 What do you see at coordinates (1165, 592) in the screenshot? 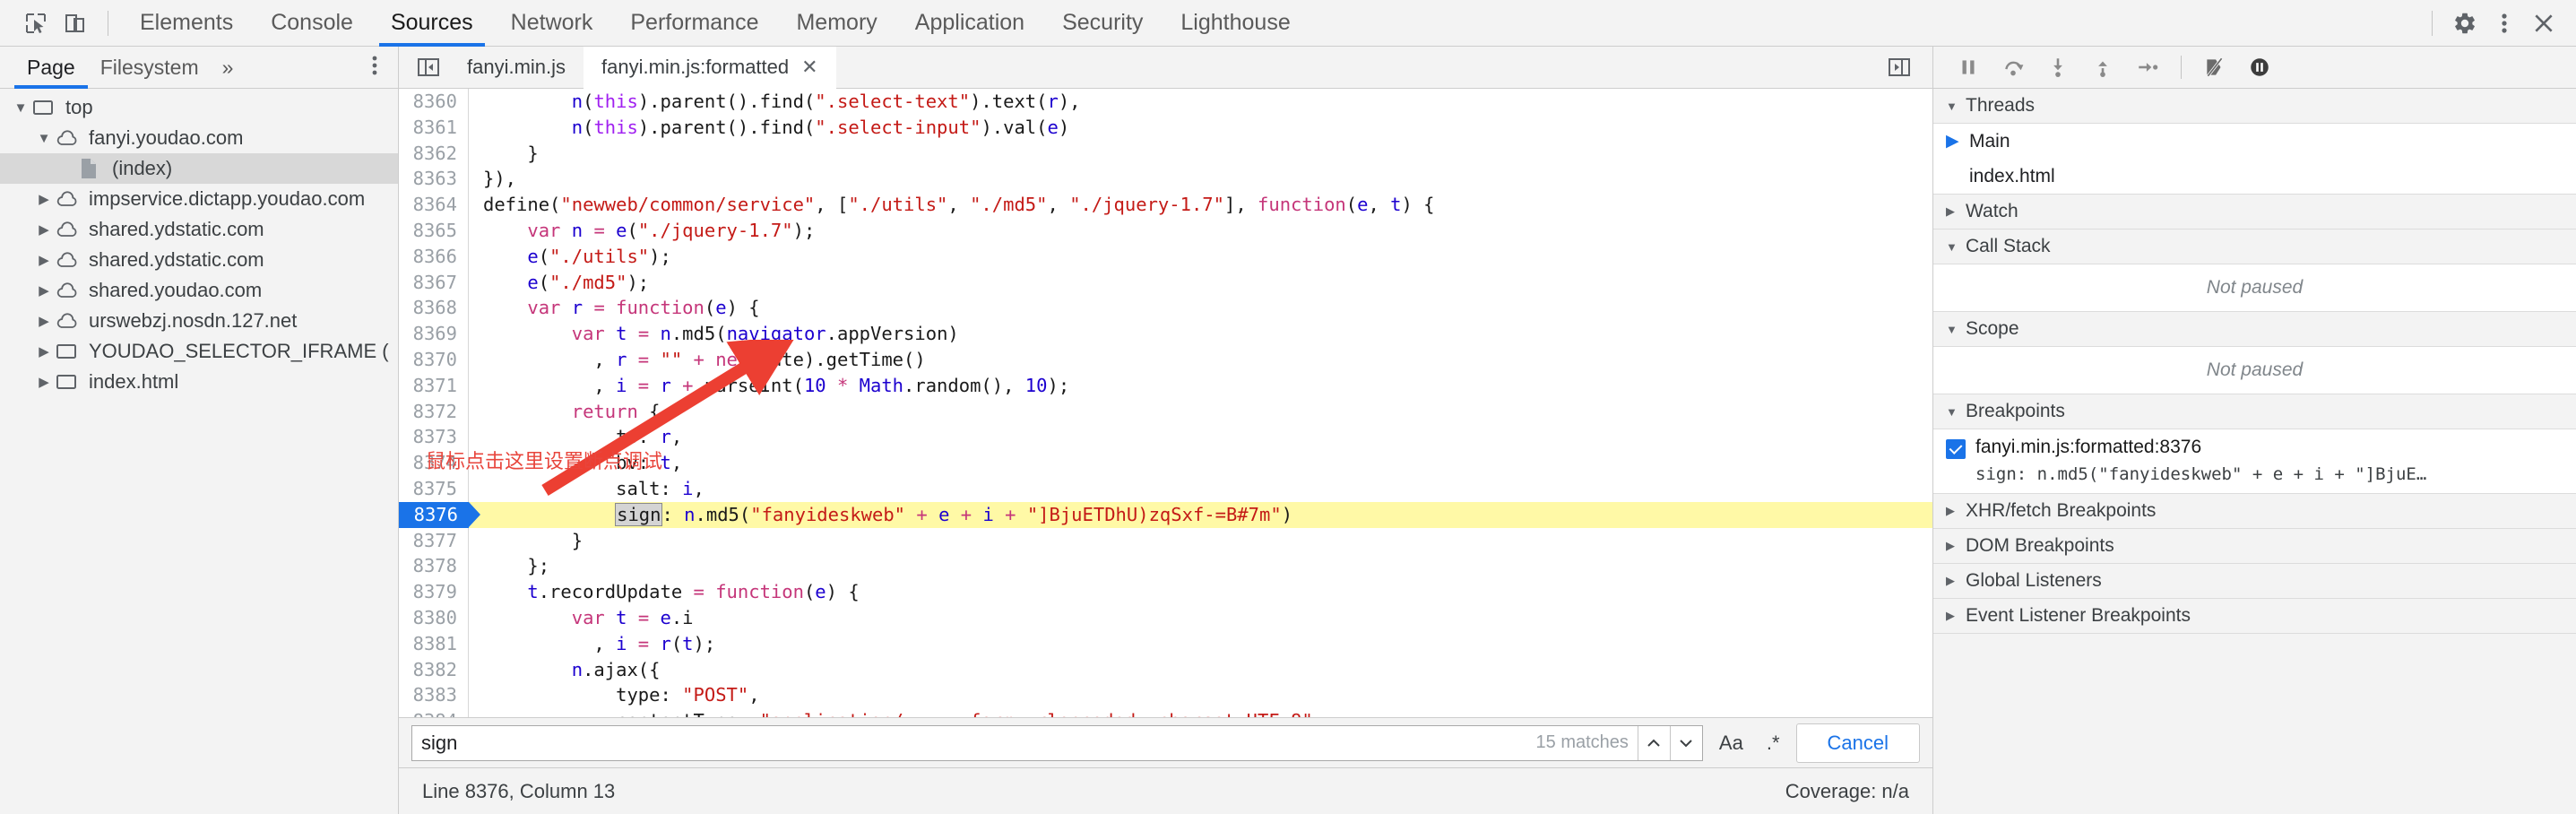
I see `code-line: 8379 t.recordUpdate = function(e) {` at bounding box center [1165, 592].